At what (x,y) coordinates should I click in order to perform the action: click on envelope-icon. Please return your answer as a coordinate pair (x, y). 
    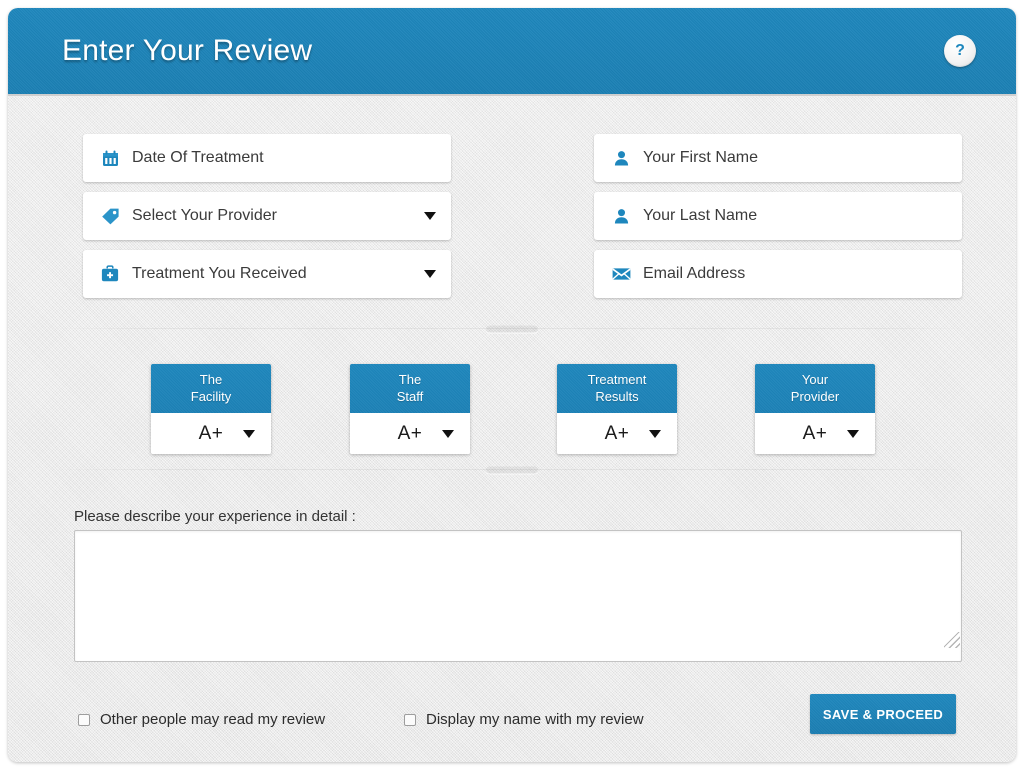
    Looking at the image, I should click on (621, 274).